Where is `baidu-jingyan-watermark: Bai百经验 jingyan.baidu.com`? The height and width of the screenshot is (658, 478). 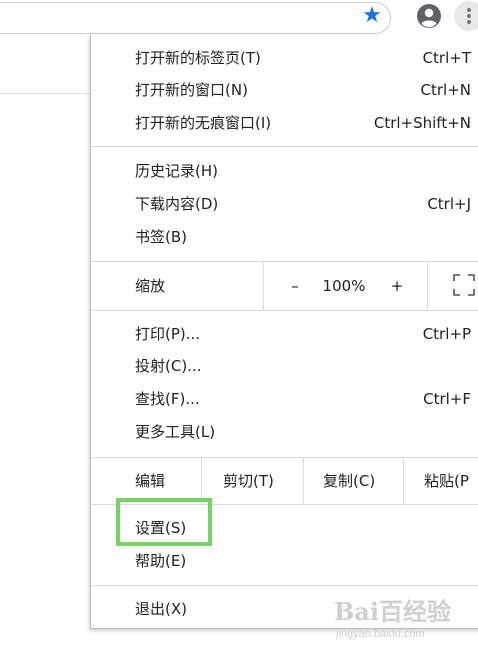
baidu-jingyan-watermark: Bai百经验 jingyan.baidu.com is located at coordinates (404, 623).